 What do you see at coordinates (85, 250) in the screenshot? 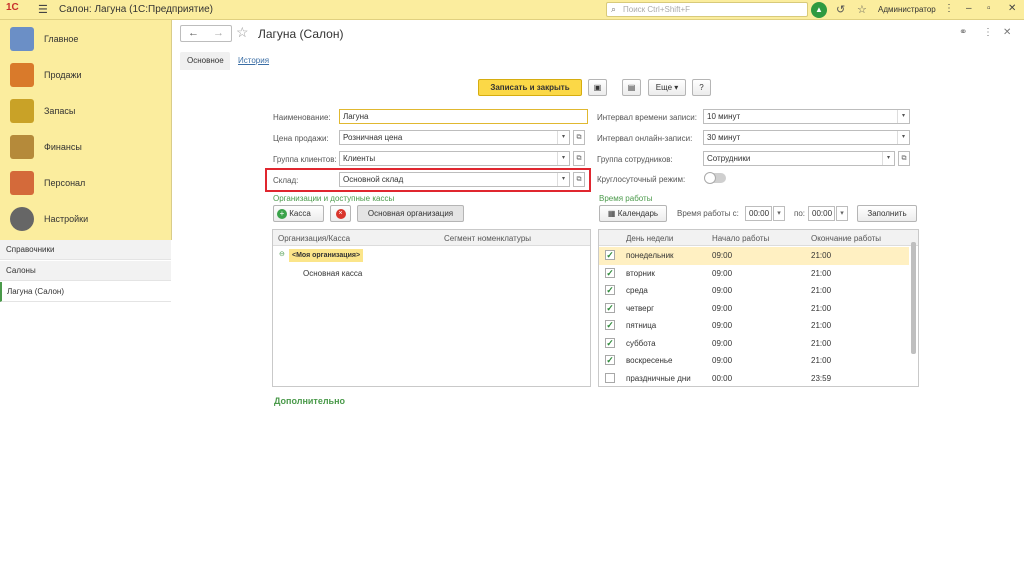
I see `sidebar-link-directories: Справочники` at bounding box center [85, 250].